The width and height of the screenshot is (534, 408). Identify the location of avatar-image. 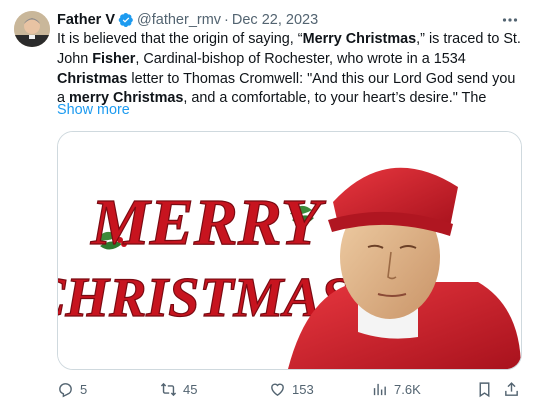
(32, 29).